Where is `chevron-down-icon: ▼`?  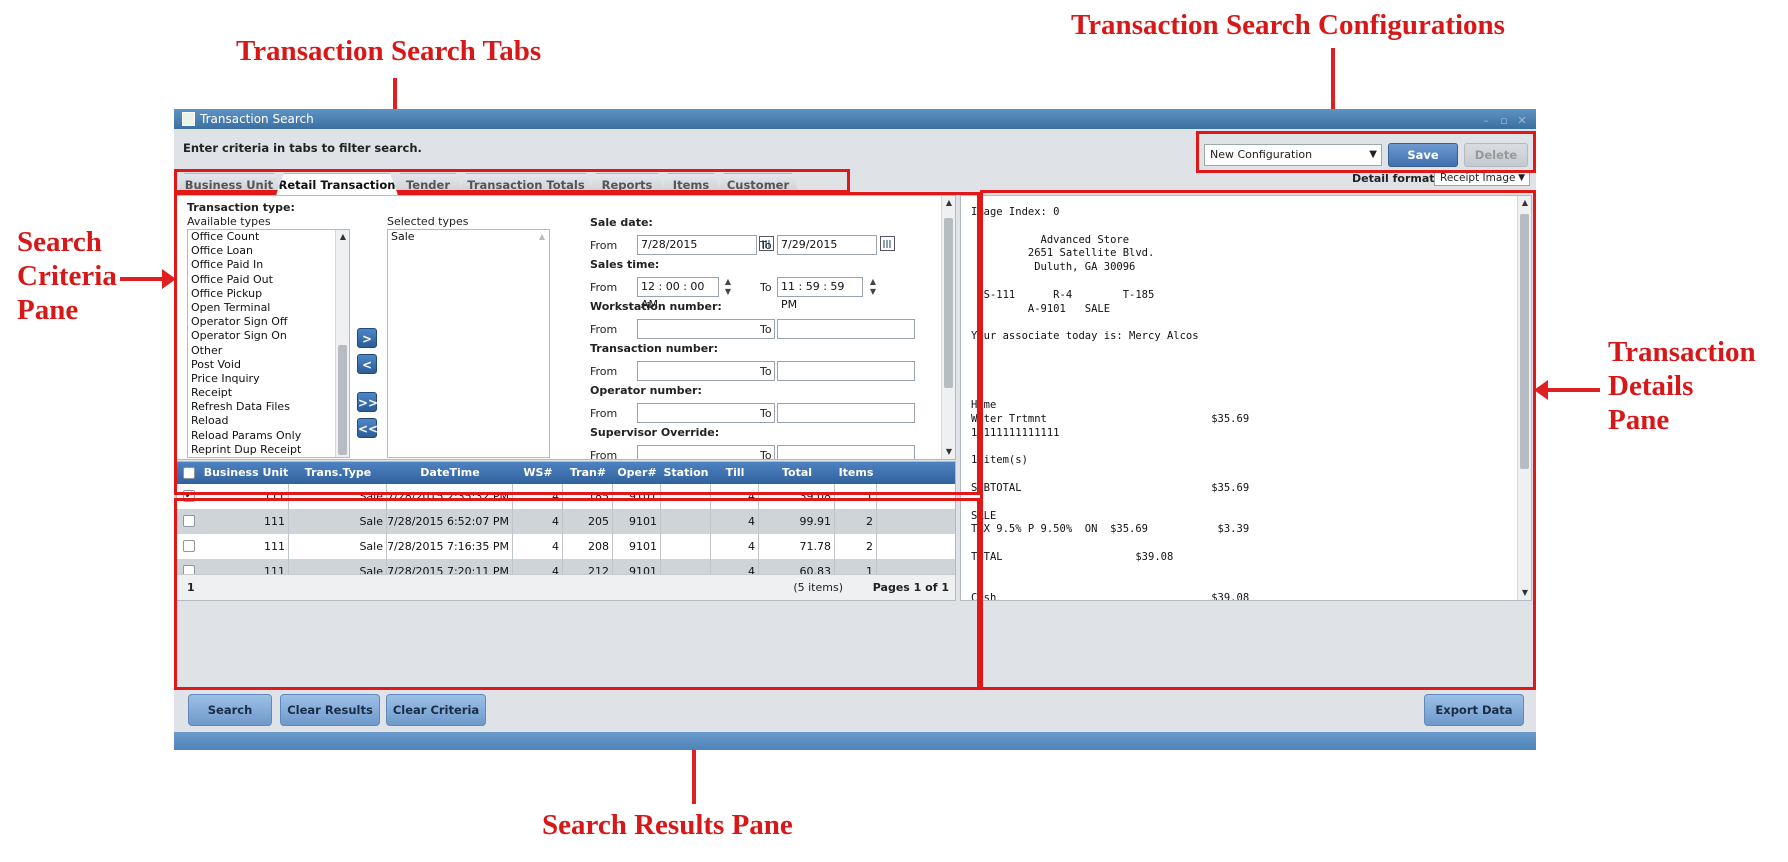 chevron-down-icon: ▼ is located at coordinates (1521, 178).